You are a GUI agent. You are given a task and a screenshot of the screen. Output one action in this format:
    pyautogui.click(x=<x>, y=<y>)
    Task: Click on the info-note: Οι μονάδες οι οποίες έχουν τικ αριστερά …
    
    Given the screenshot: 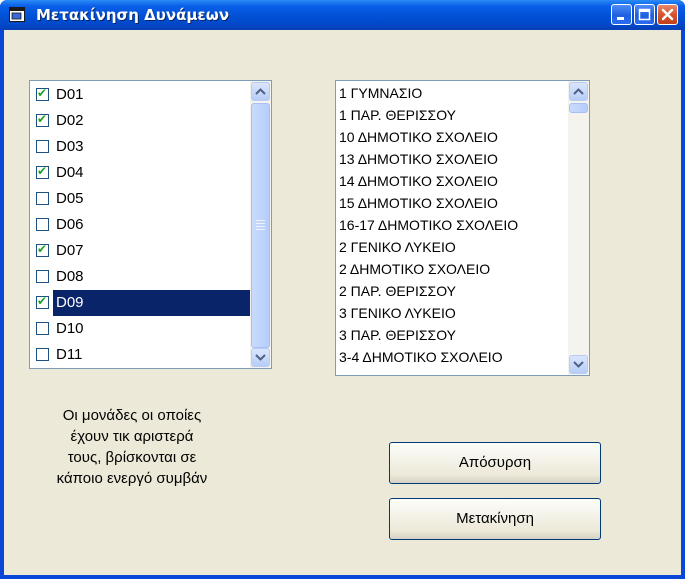 What is the action you would take?
    pyautogui.click(x=132, y=447)
    